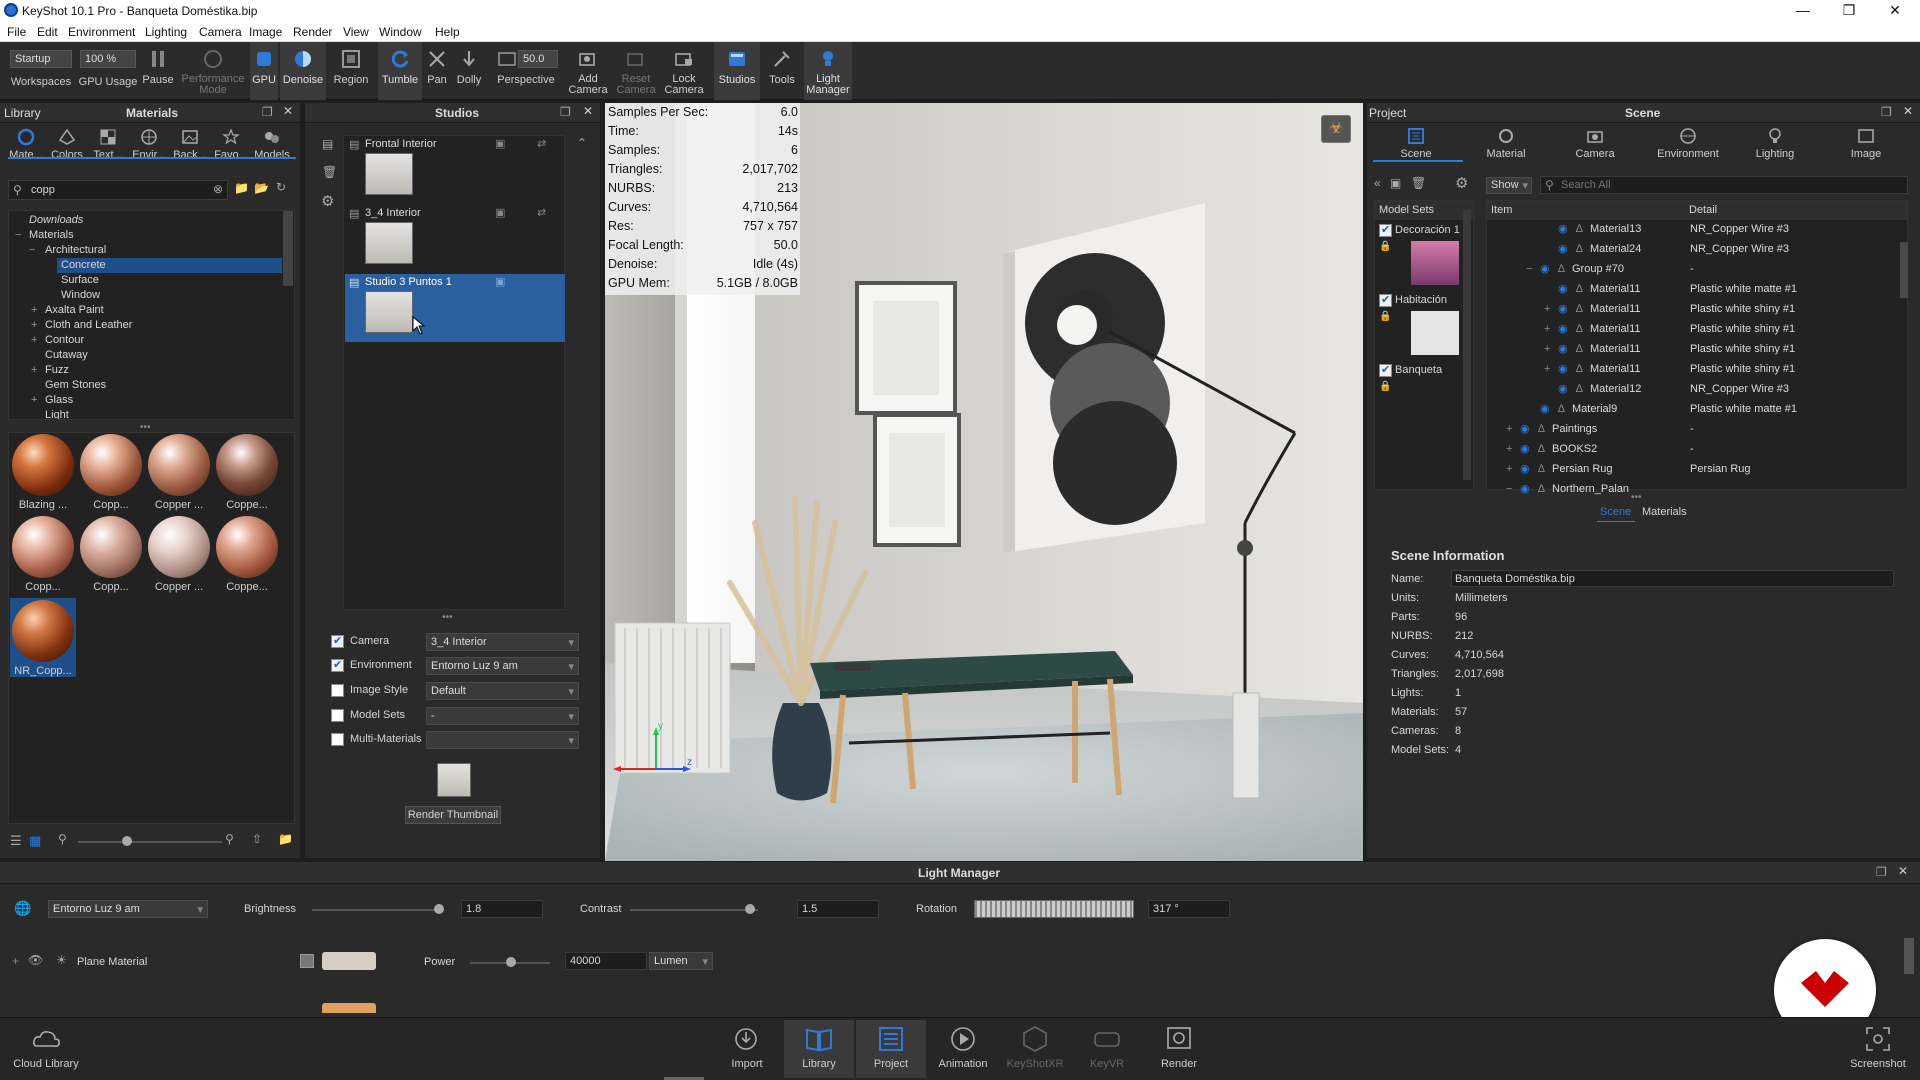 The image size is (1920, 1080). I want to click on studios-close-icon: ✕, so click(588, 111).